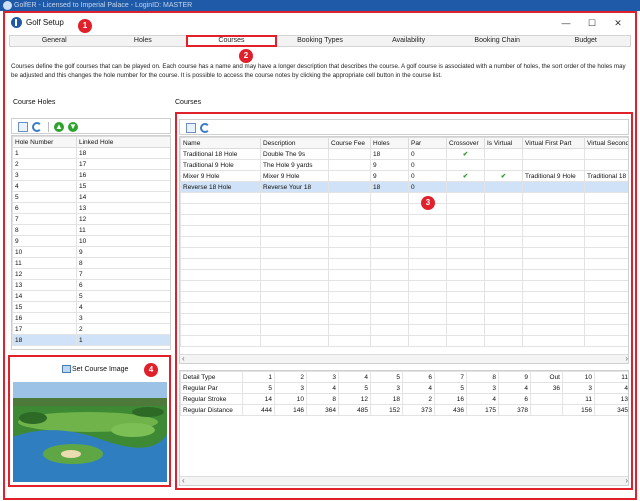  I want to click on table-row: Traditional 9 Hole The Hole 9 yards 9 0, so click(404, 165).